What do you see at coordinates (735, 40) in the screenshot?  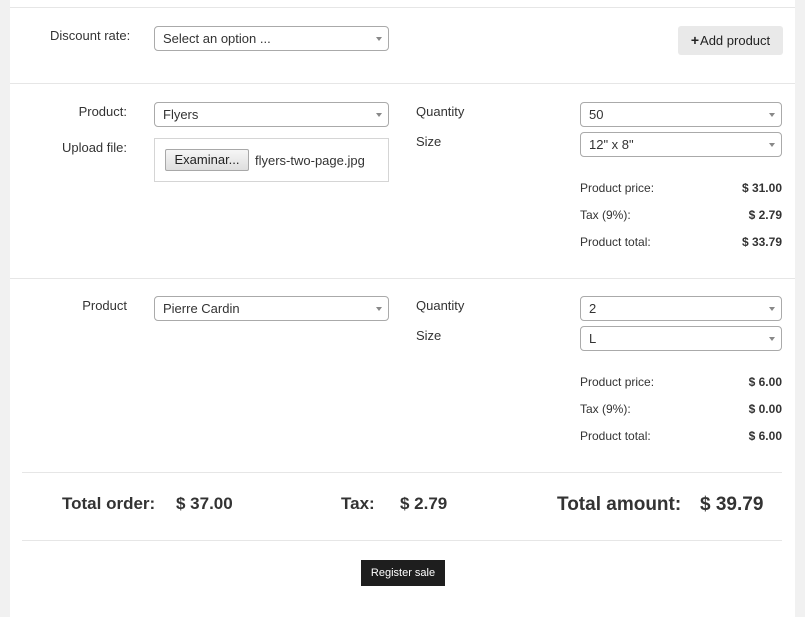 I see `add-product-label: Add product` at bounding box center [735, 40].